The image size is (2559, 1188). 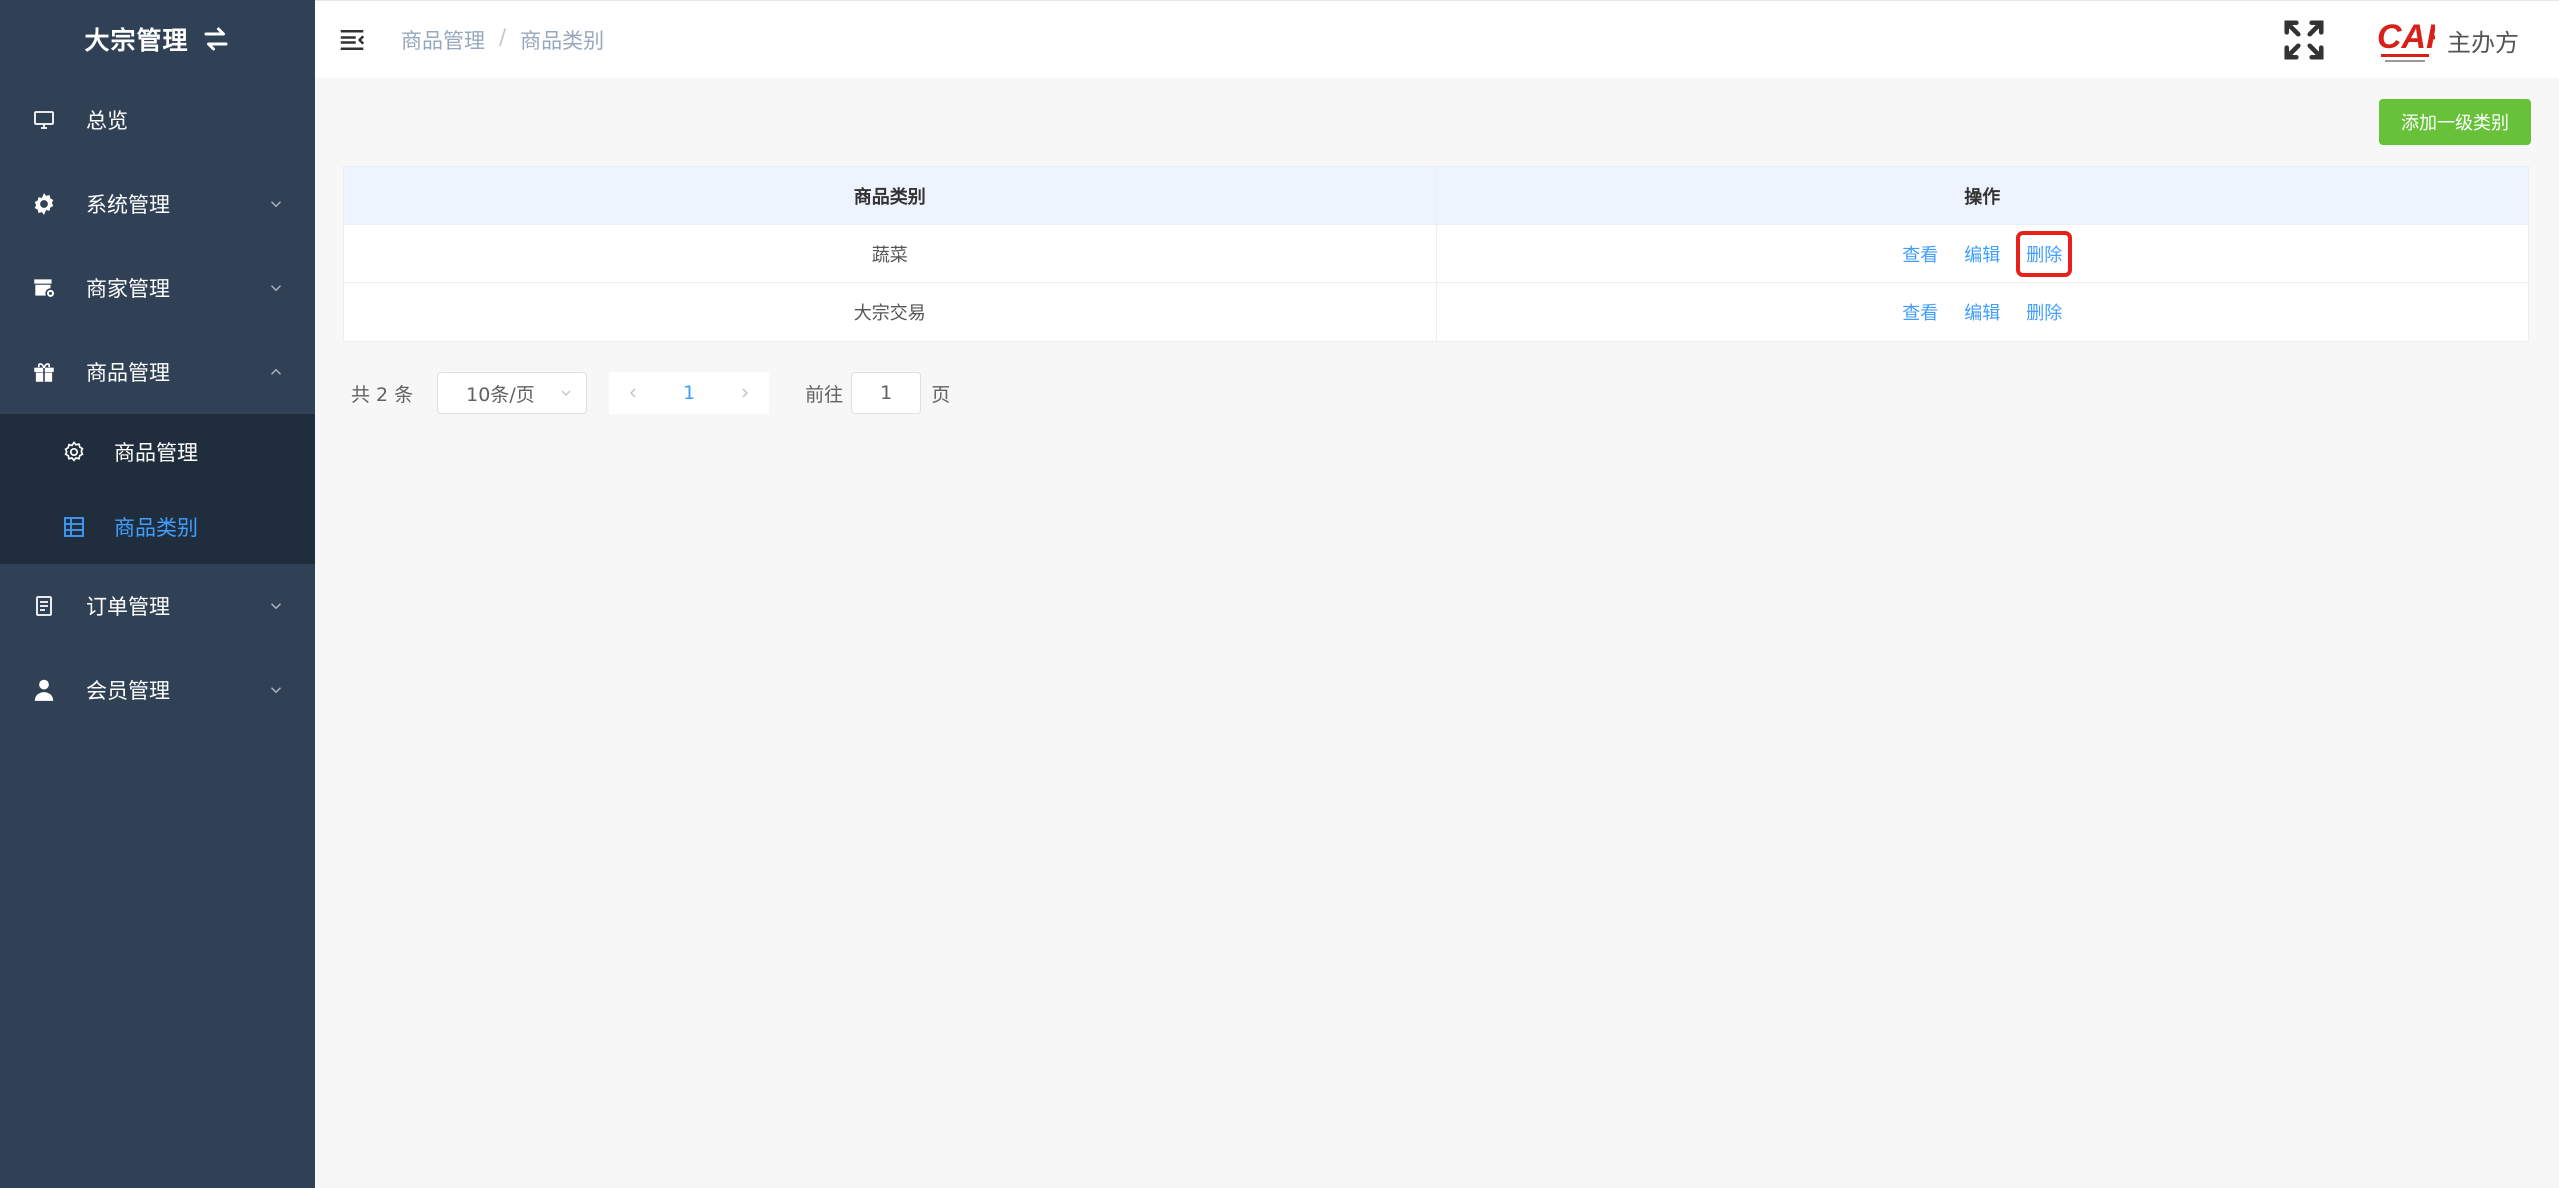 What do you see at coordinates (44, 120) in the screenshot?
I see `monitor-icon` at bounding box center [44, 120].